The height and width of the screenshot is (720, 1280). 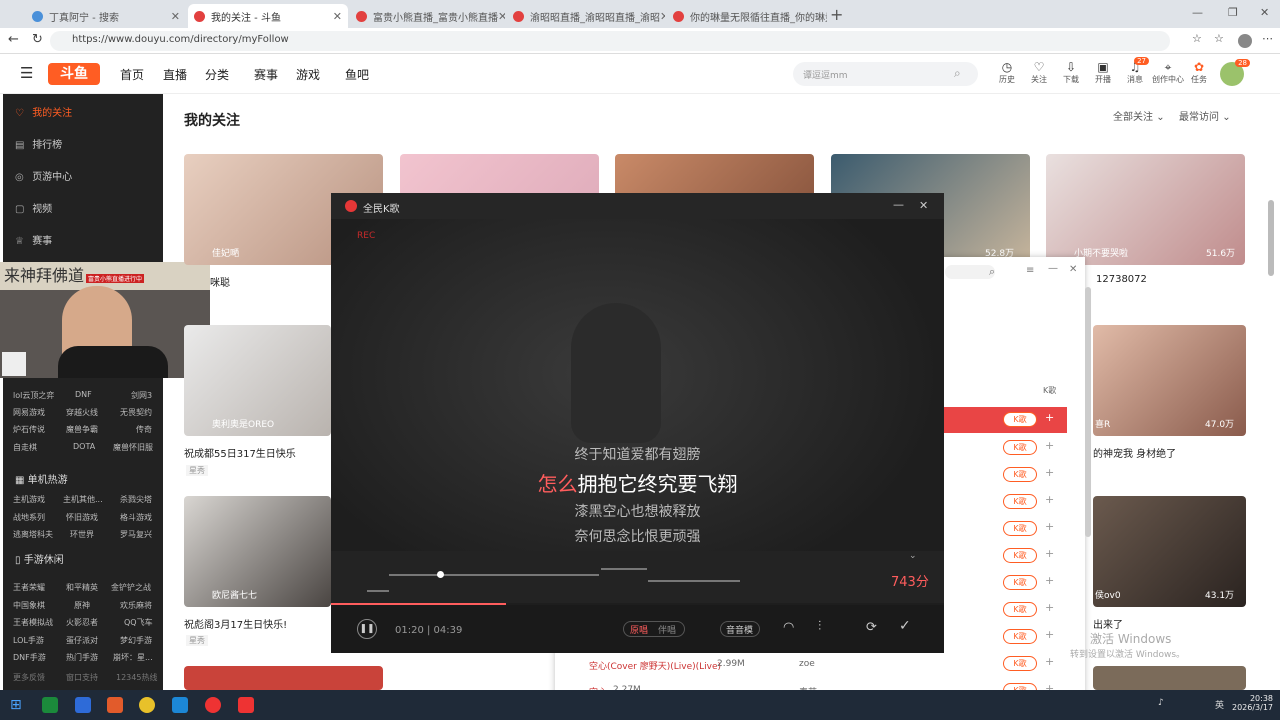 What do you see at coordinates (74, 74) in the screenshot?
I see `douyu-logo: 斗鱼` at bounding box center [74, 74].